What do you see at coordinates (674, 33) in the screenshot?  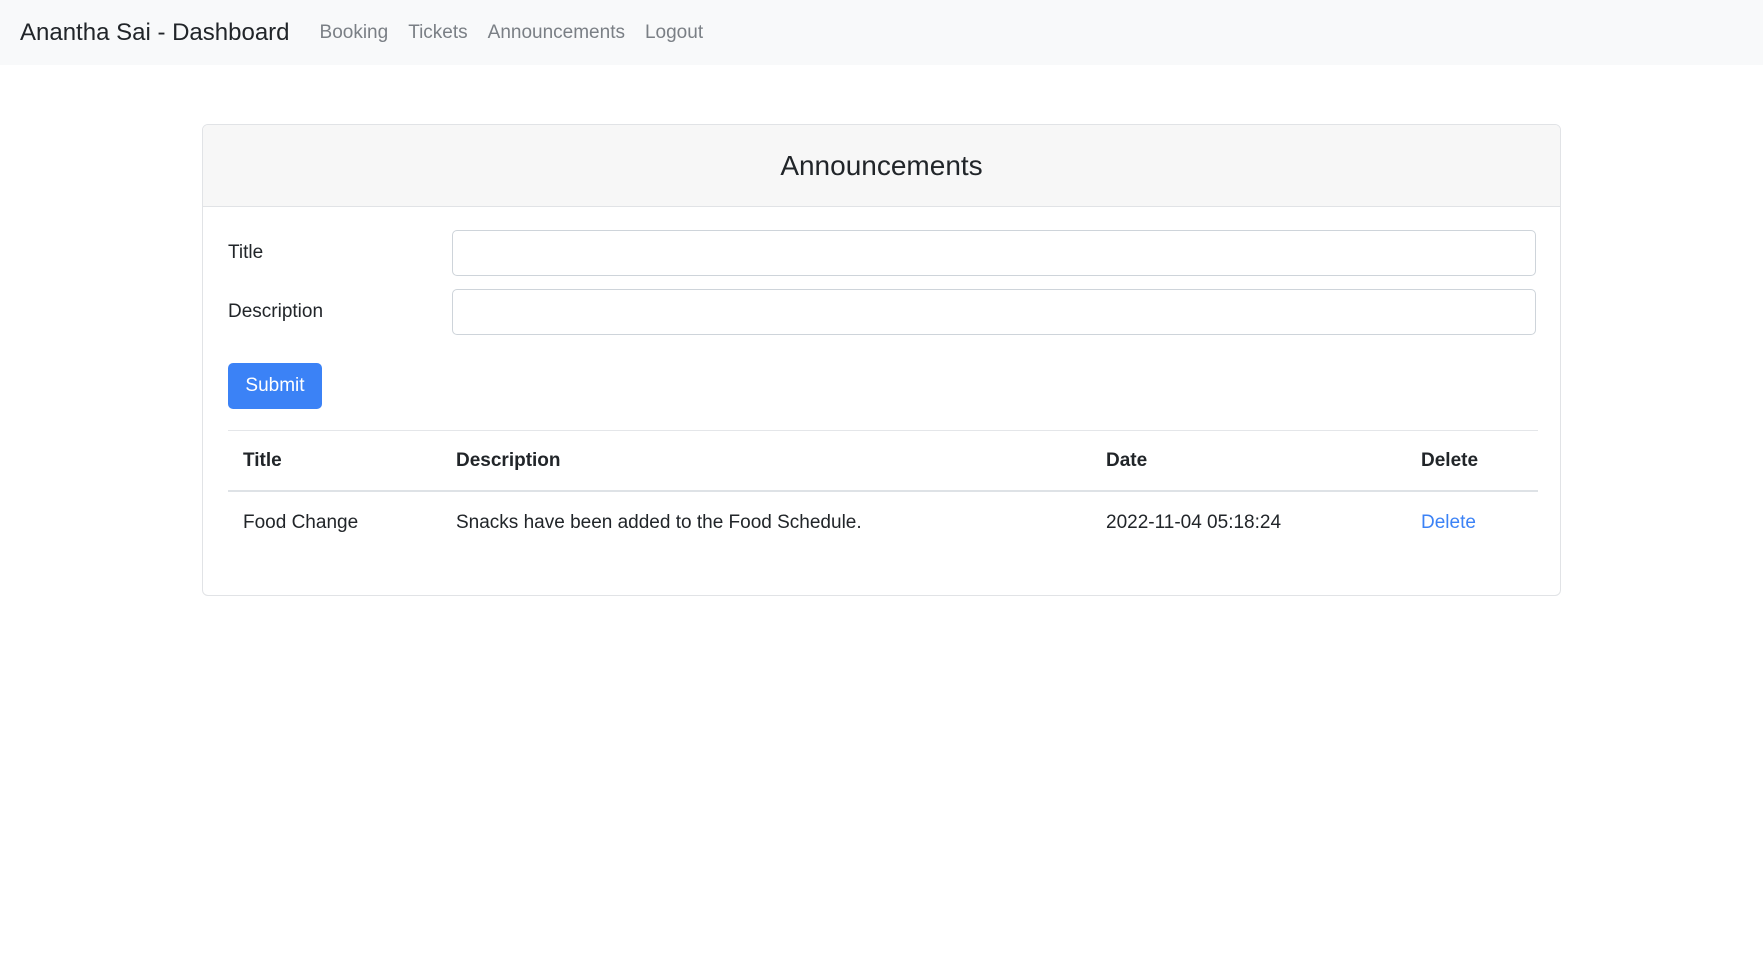 I see `nav-link-logout: Logout` at bounding box center [674, 33].